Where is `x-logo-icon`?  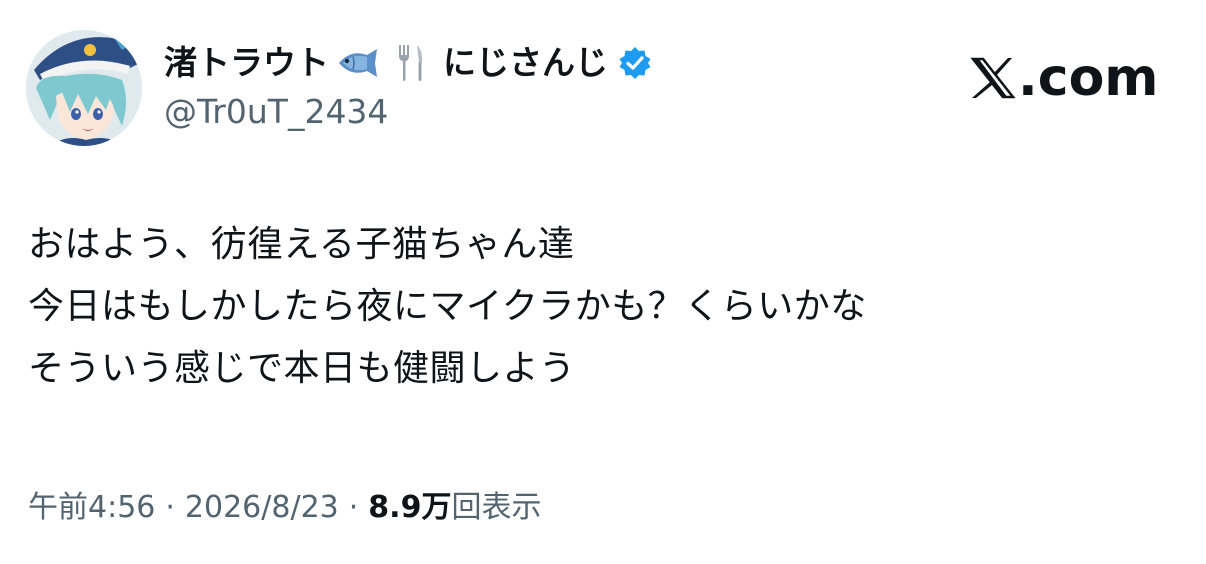
x-logo-icon is located at coordinates (993, 78).